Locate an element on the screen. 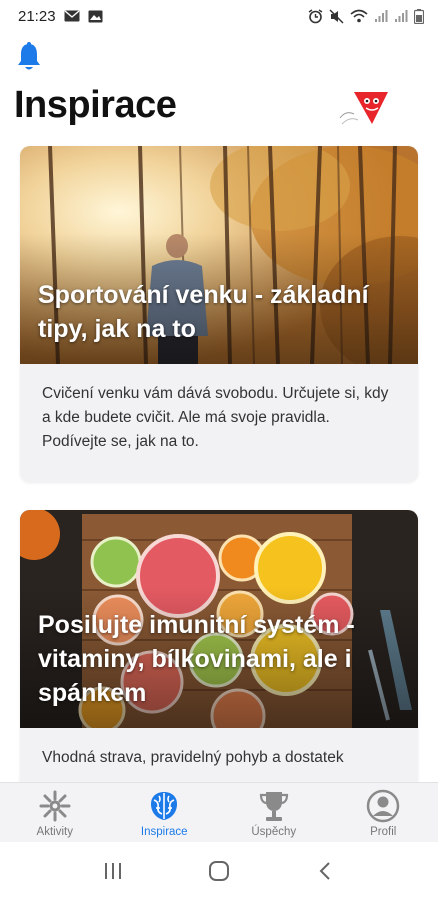  bell-icon is located at coordinates (29, 57).